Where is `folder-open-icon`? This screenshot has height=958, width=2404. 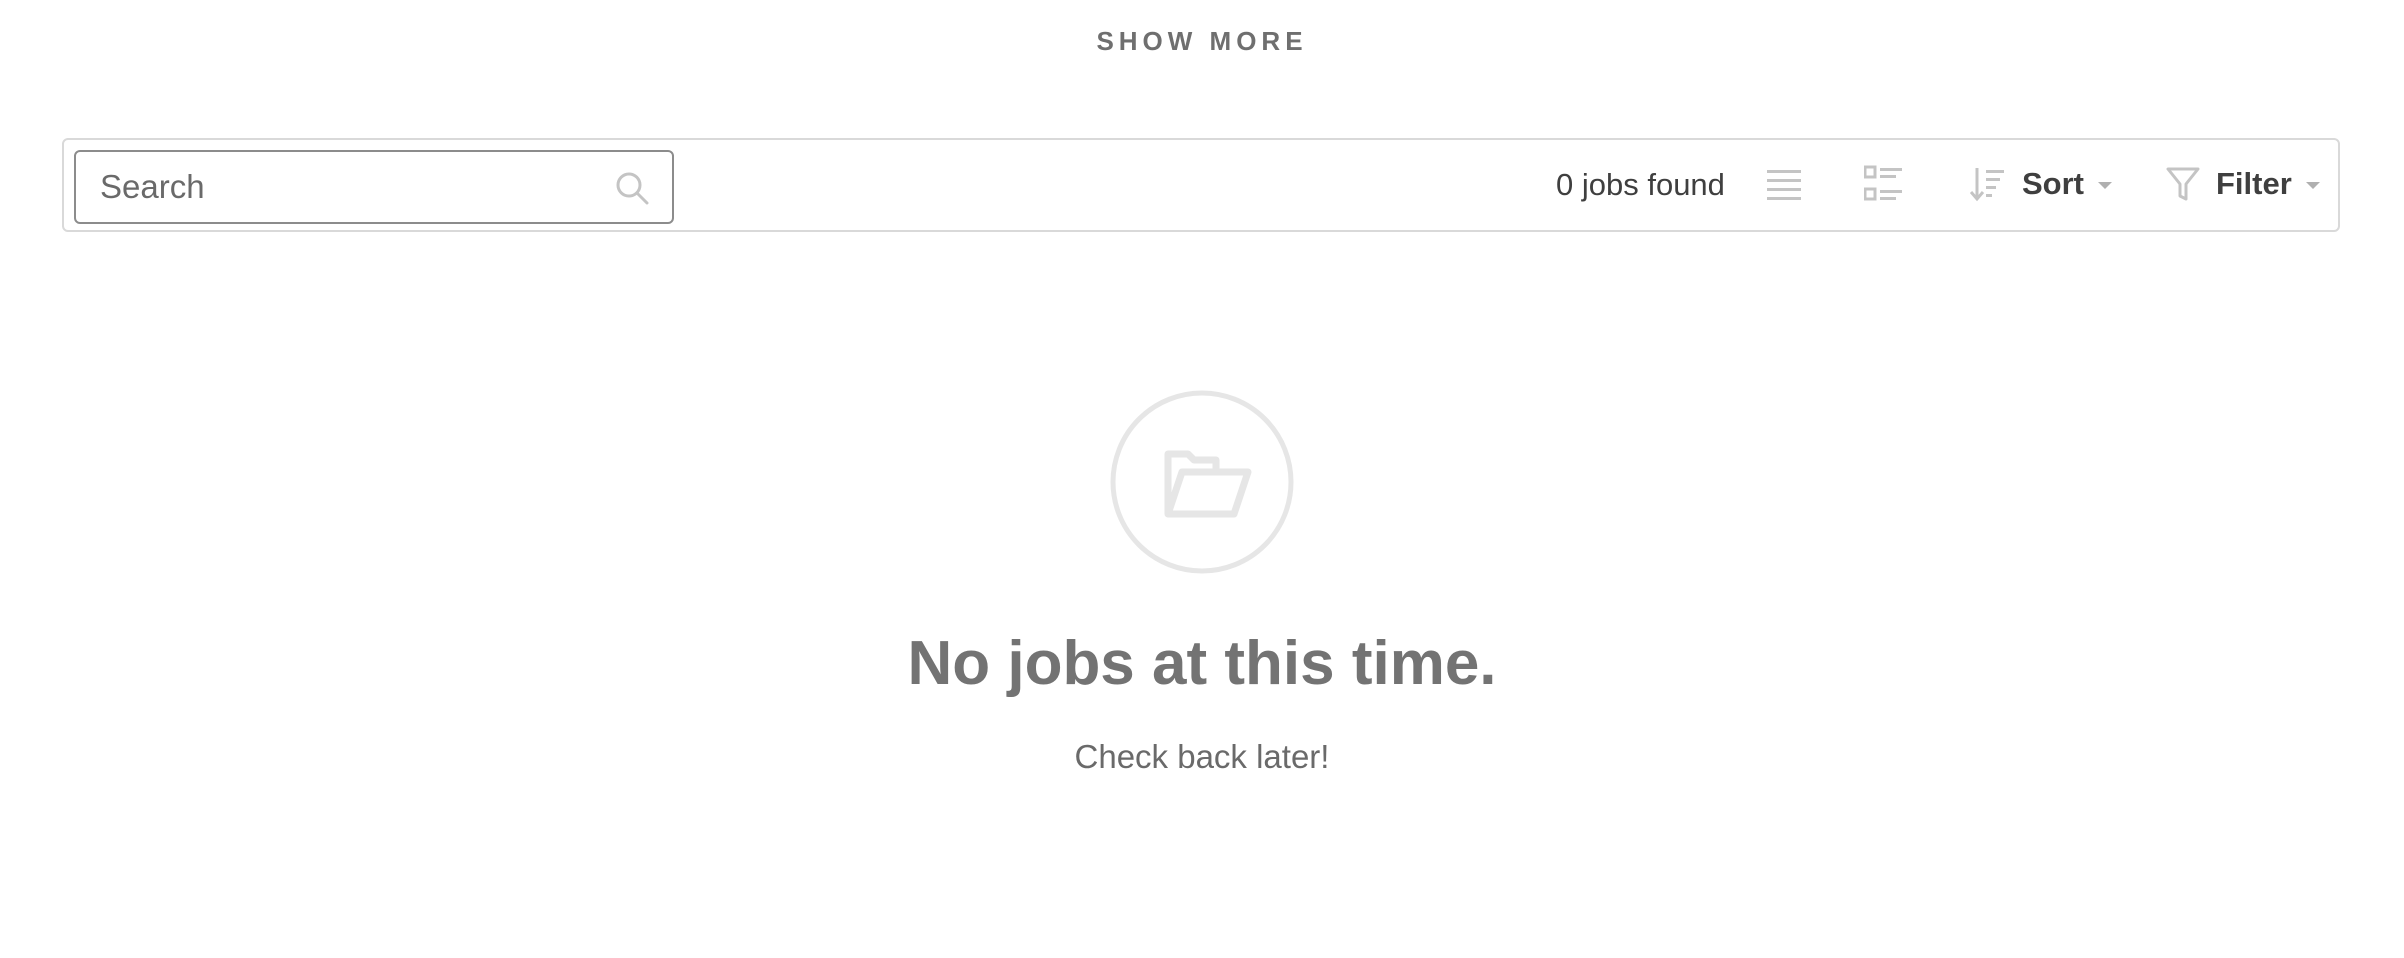
folder-open-icon is located at coordinates (1202, 482).